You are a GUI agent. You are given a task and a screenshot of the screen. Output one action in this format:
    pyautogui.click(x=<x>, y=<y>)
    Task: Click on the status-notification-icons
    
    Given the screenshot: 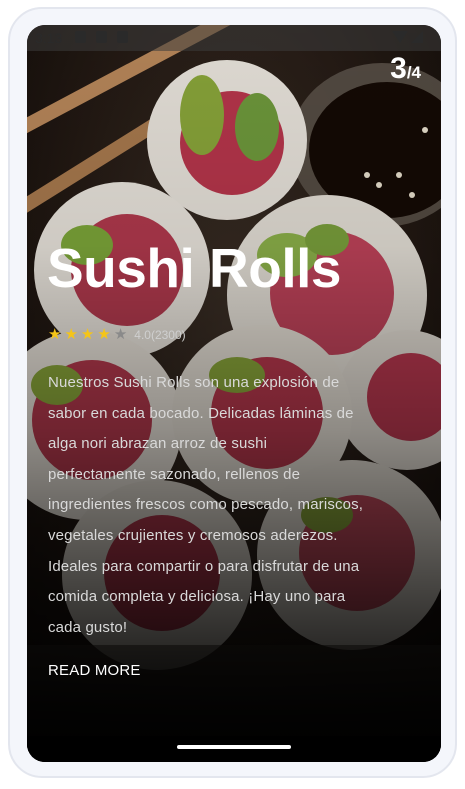 What is the action you would take?
    pyautogui.click(x=101, y=37)
    